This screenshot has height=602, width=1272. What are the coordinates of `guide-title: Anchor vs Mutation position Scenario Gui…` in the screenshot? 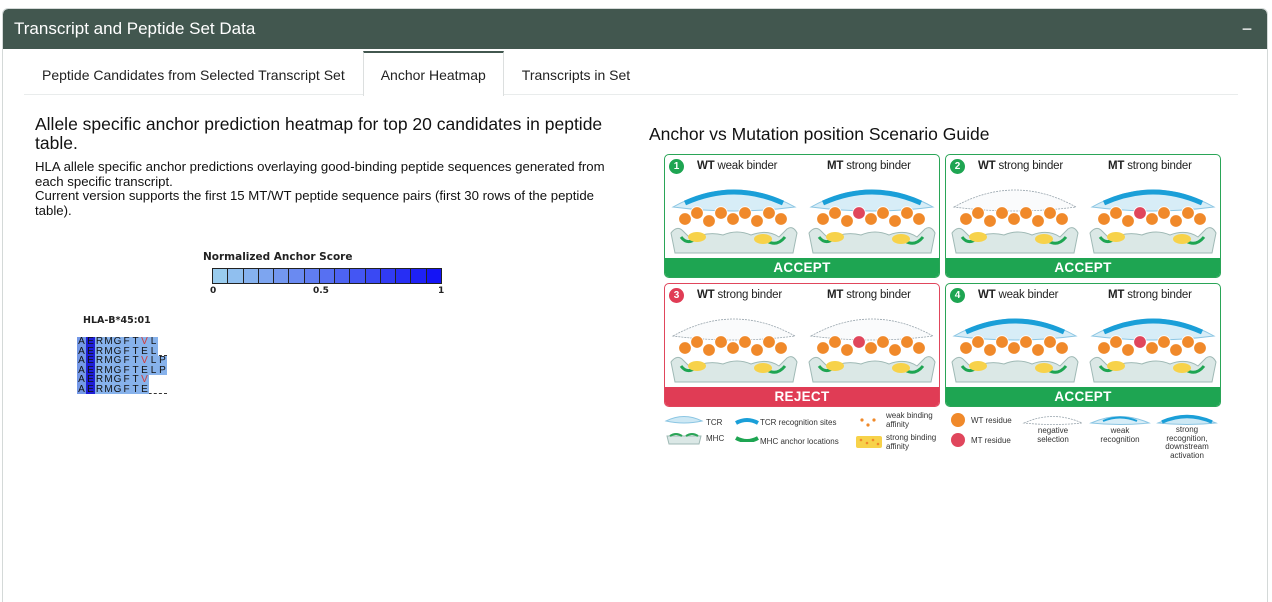 It's located at (819, 134).